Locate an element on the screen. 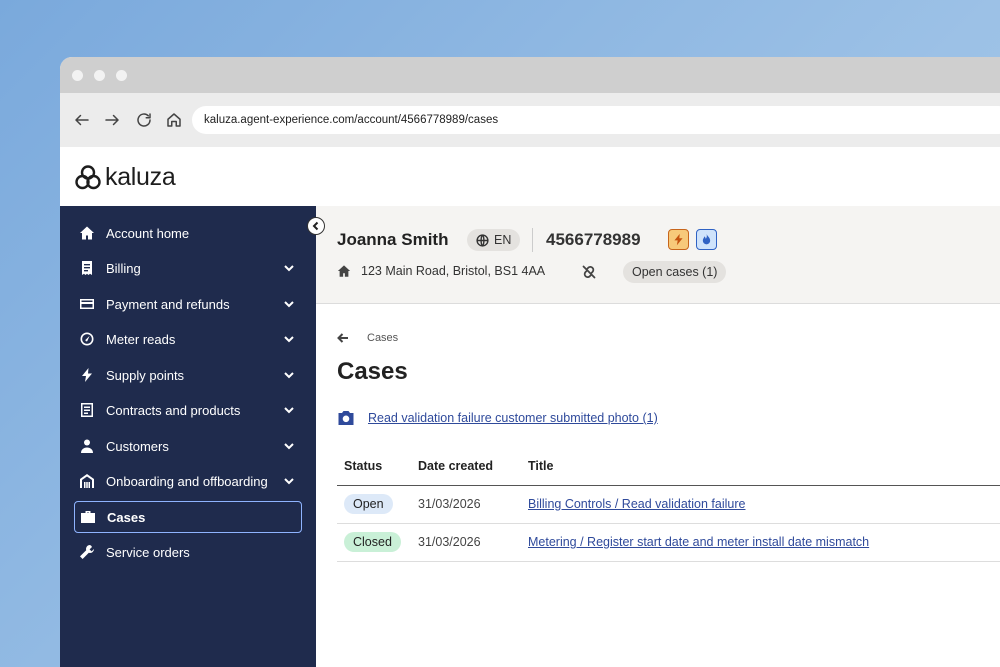 The height and width of the screenshot is (667, 1000). table-header-row: Status Date created Title is located at coordinates (668, 467).